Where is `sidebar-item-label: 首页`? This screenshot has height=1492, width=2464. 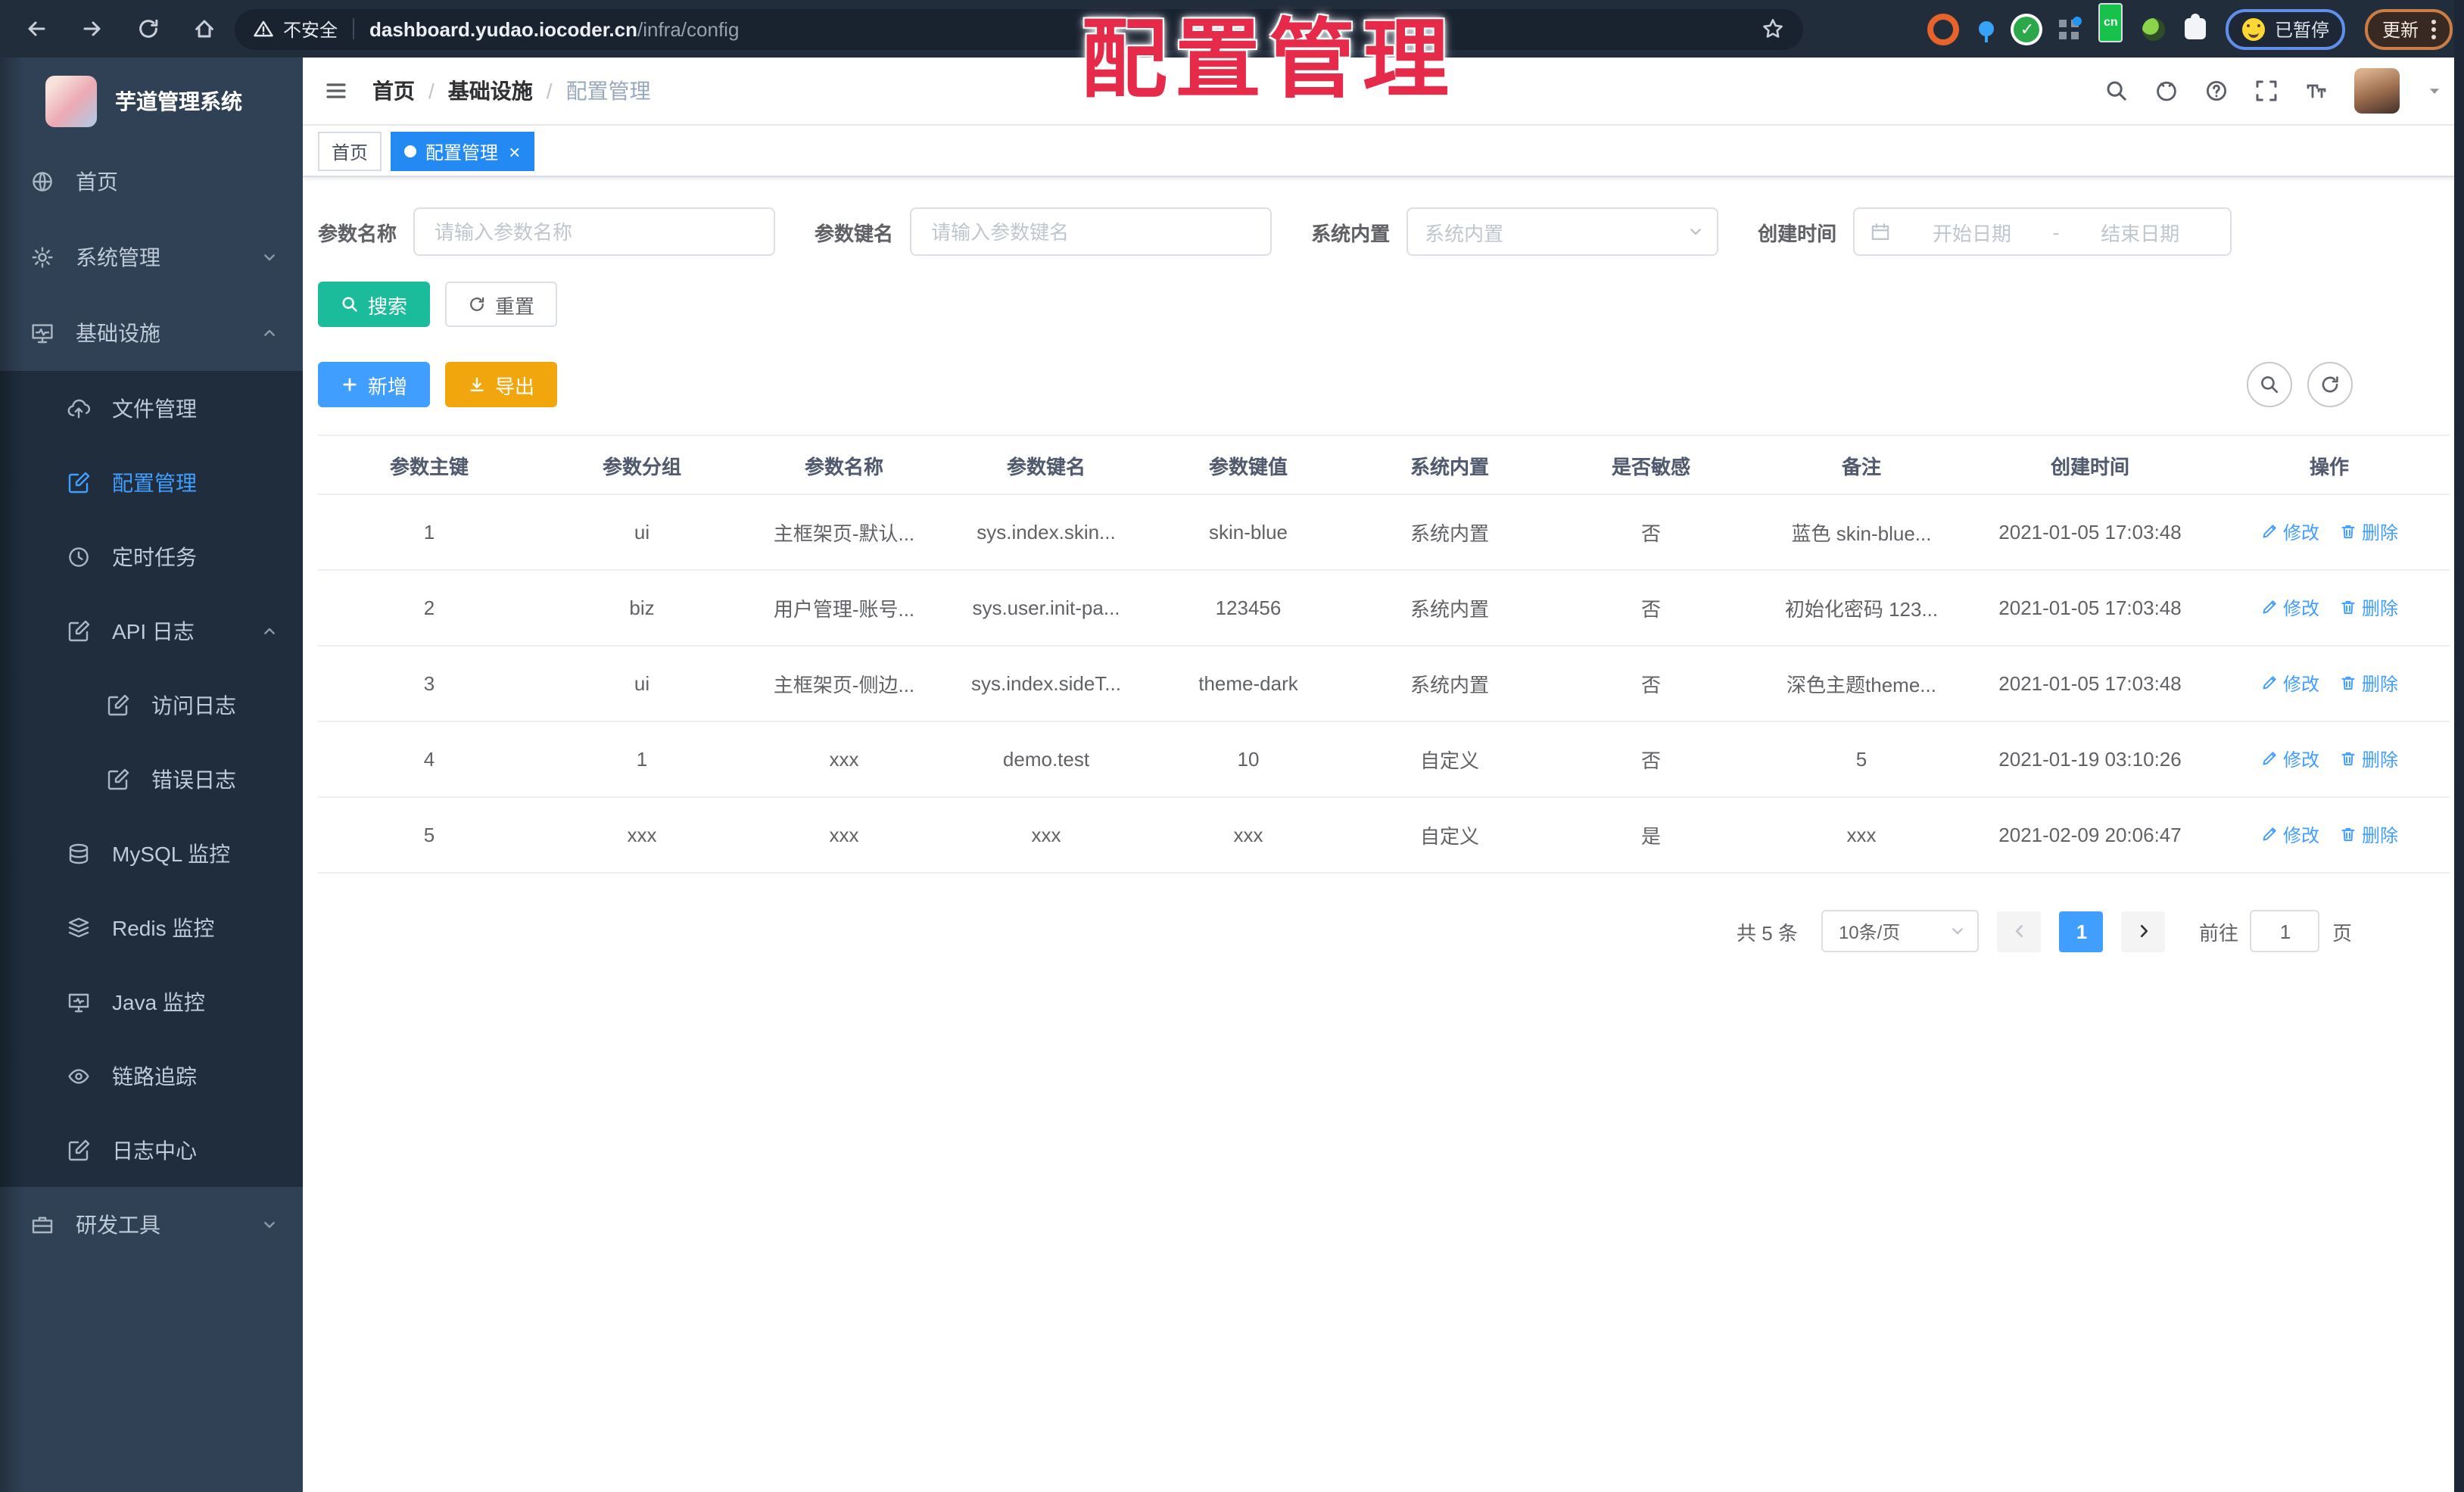 sidebar-item-label: 首页 is located at coordinates (97, 182).